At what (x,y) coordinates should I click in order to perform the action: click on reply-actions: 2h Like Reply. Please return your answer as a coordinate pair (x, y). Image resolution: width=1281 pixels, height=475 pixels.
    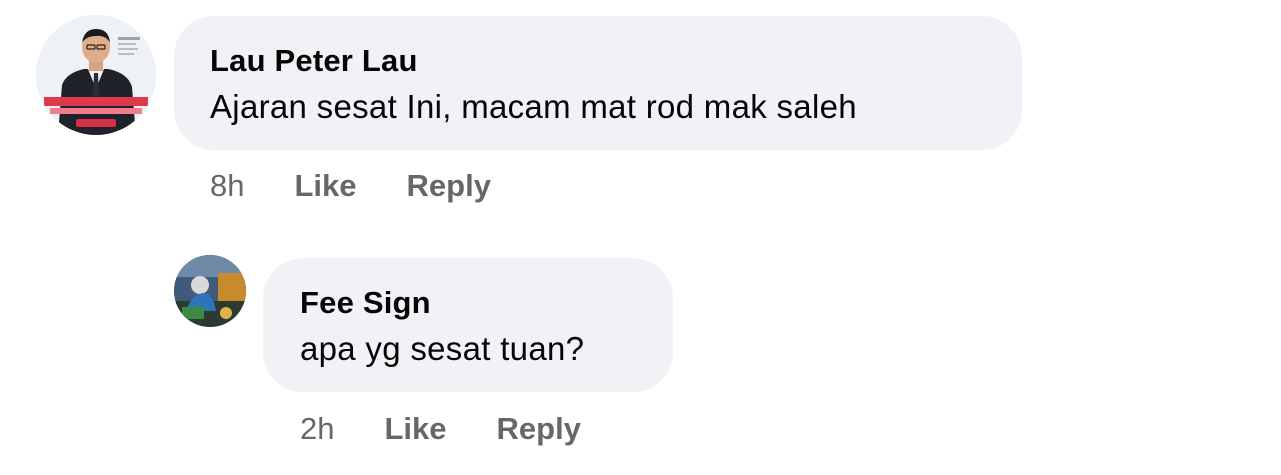
    Looking at the image, I should click on (440, 429).